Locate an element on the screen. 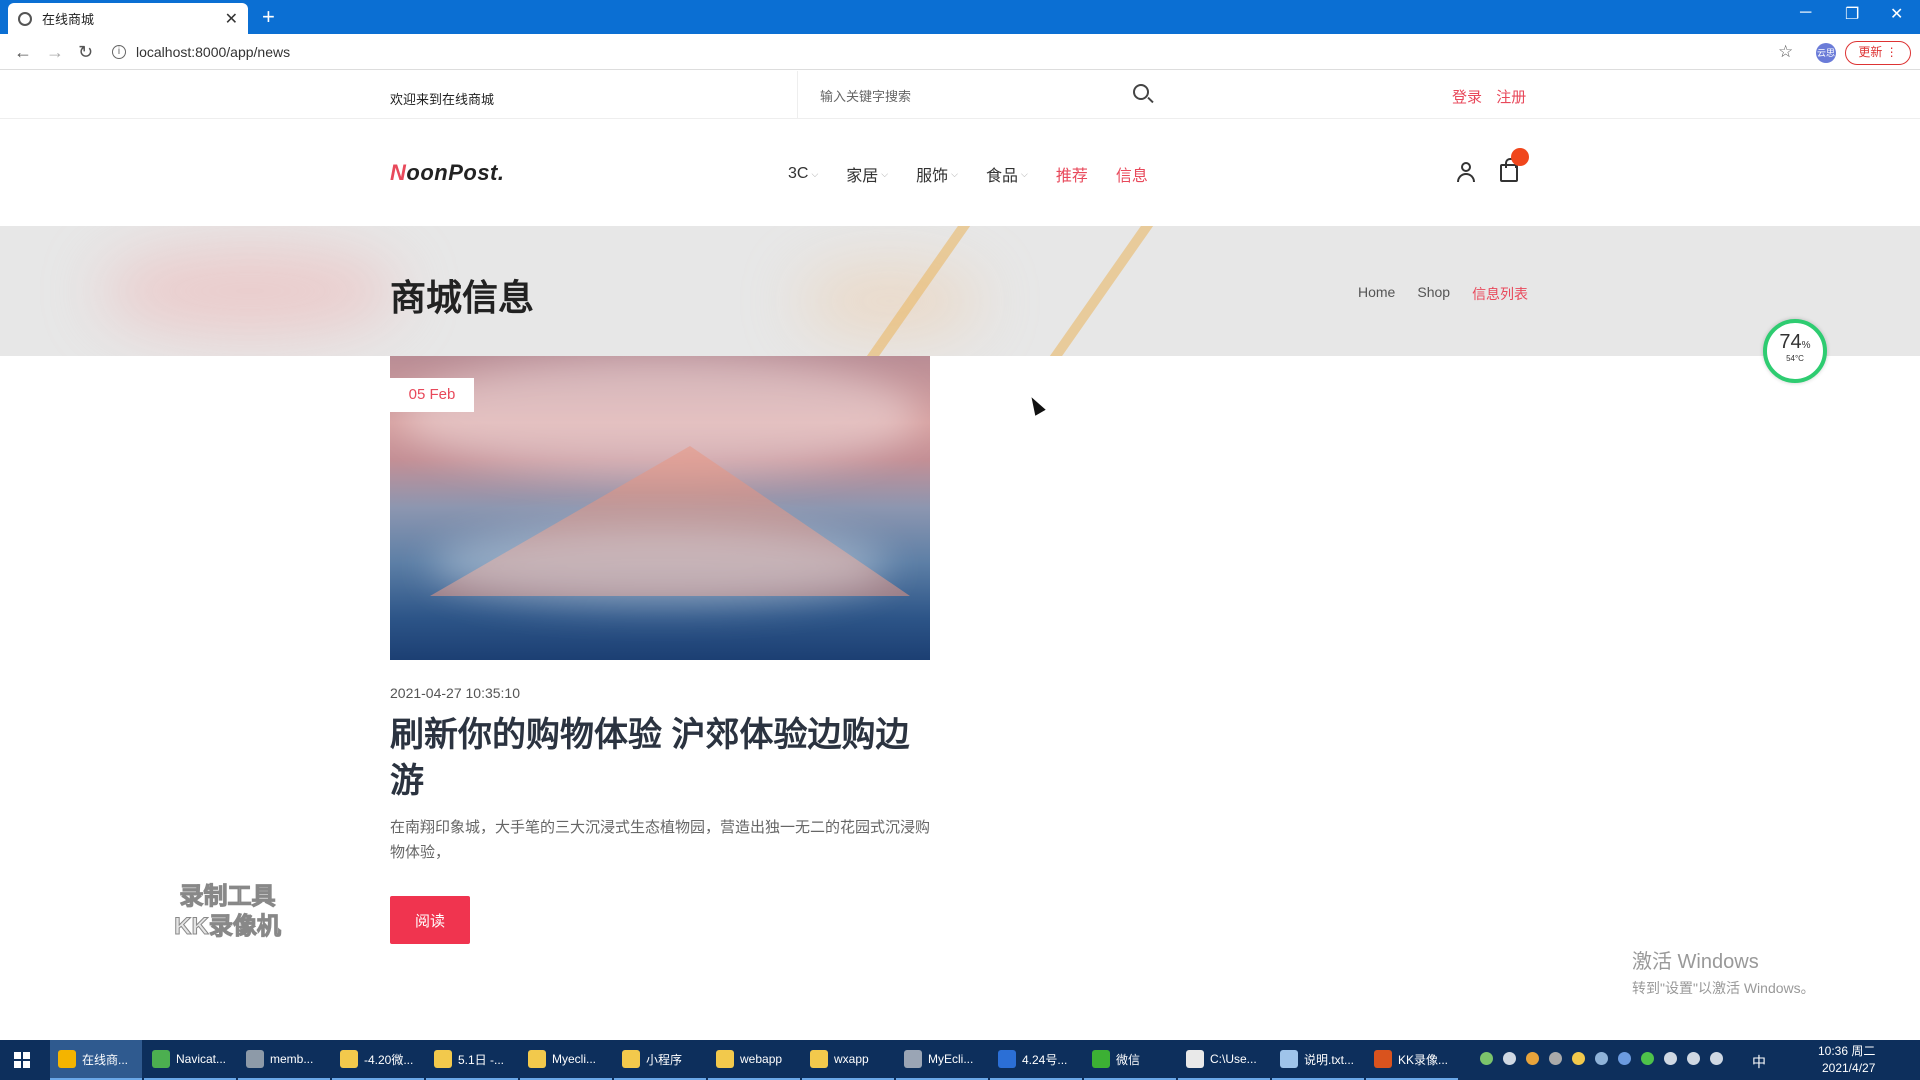 This screenshot has width=1920, height=1080. reload-icon: ↻ is located at coordinates (85, 52).